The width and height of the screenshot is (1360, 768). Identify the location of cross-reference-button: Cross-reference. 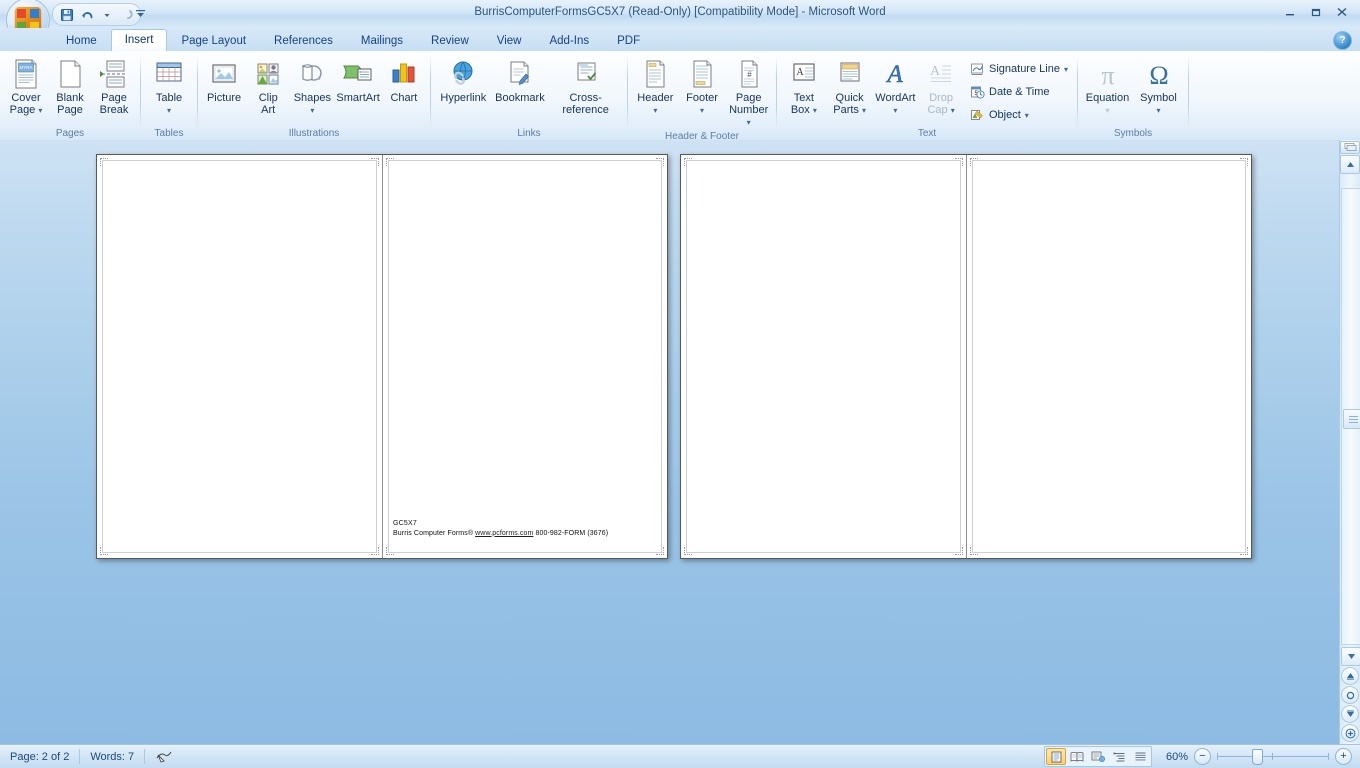
(585, 85).